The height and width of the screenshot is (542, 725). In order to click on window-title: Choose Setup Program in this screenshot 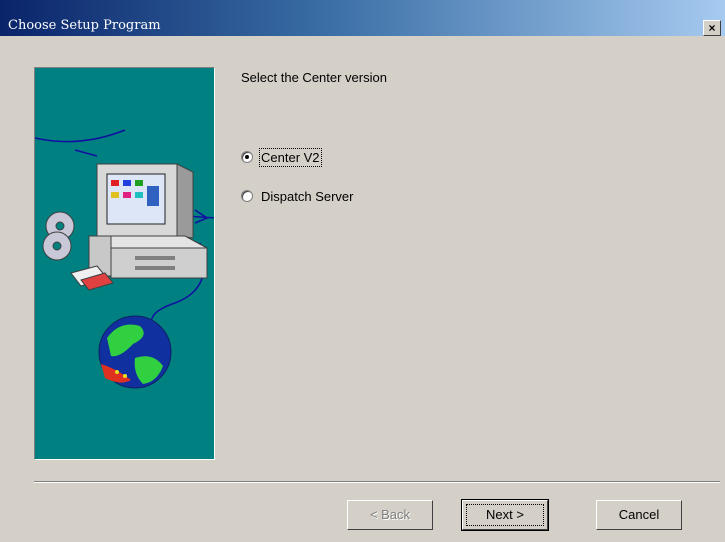, I will do `click(84, 25)`.